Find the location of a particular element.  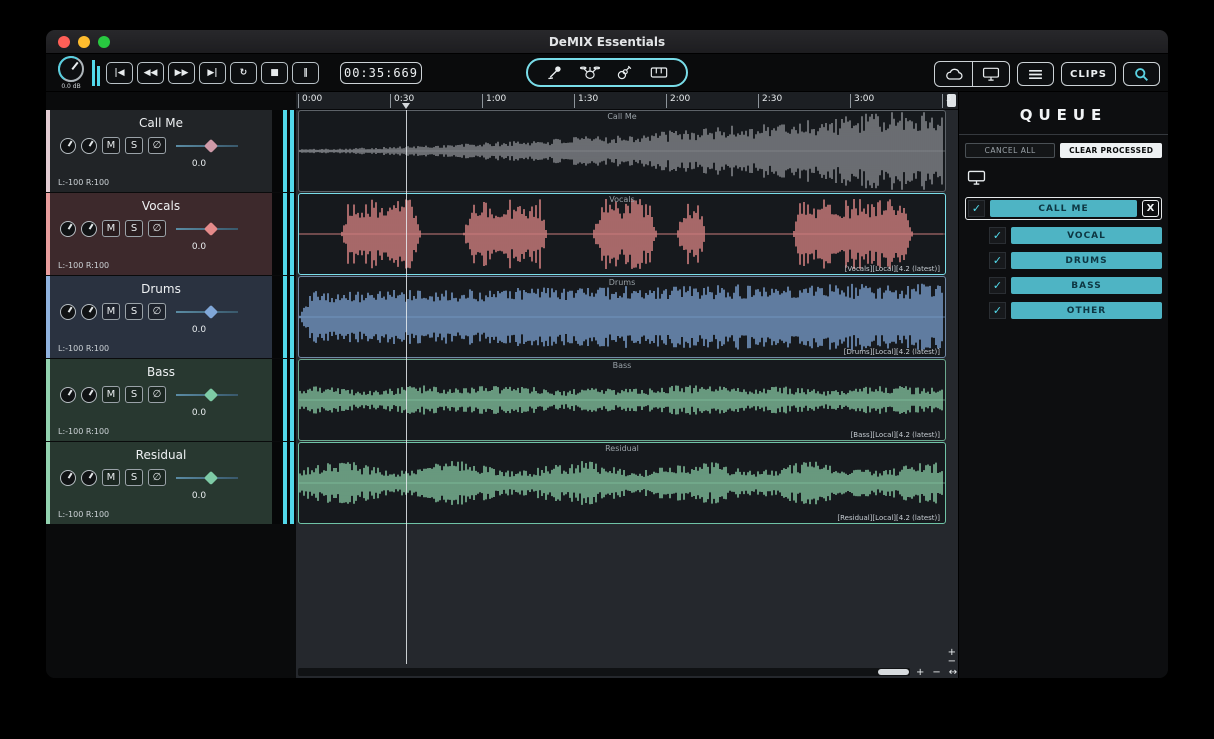

queue-item-label: VOCAL is located at coordinates (1086, 235).